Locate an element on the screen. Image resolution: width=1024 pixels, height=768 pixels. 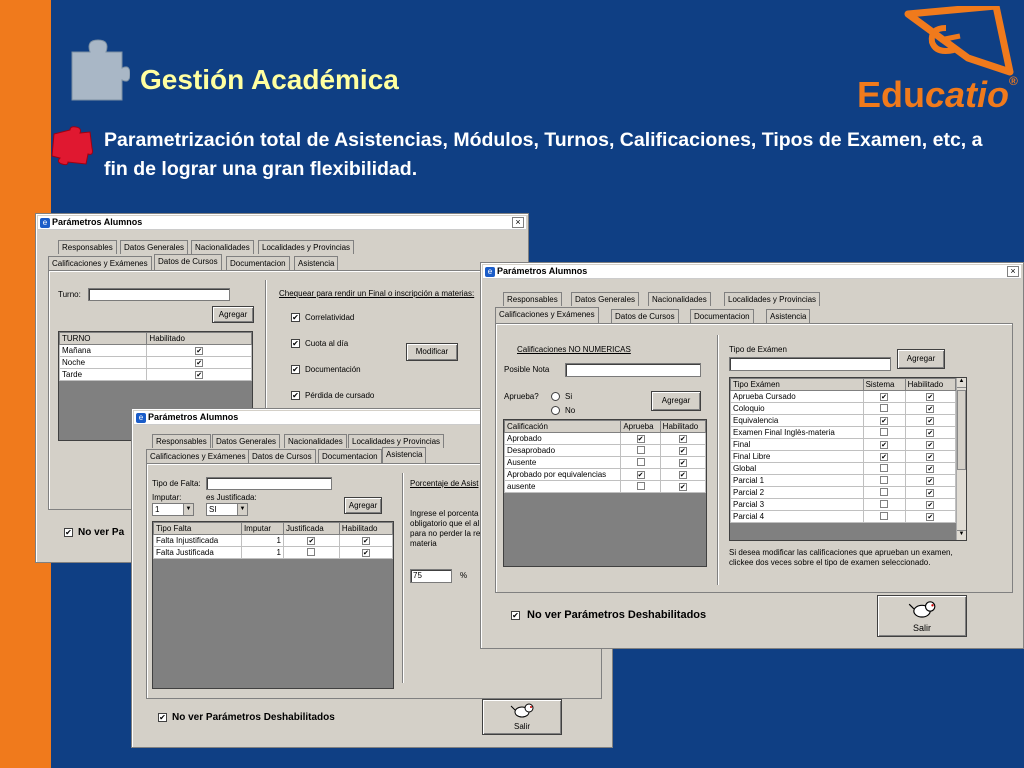
table-row: Parcial 1 is located at coordinates (843, 480).